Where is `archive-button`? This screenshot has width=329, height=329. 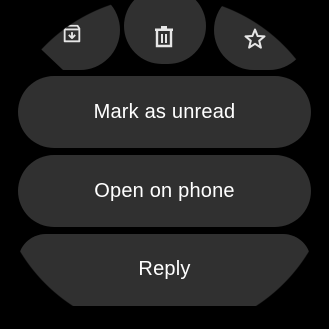
archive-button is located at coordinates (72, 35).